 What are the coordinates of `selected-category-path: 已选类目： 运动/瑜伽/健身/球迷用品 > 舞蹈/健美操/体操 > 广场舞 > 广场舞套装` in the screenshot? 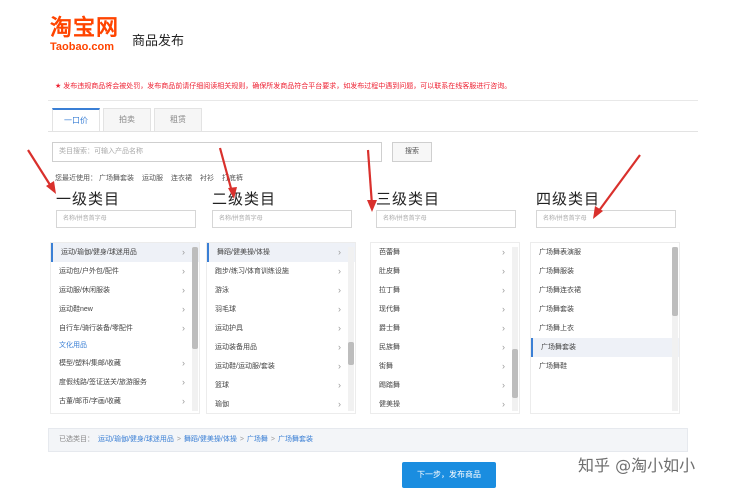 It's located at (368, 440).